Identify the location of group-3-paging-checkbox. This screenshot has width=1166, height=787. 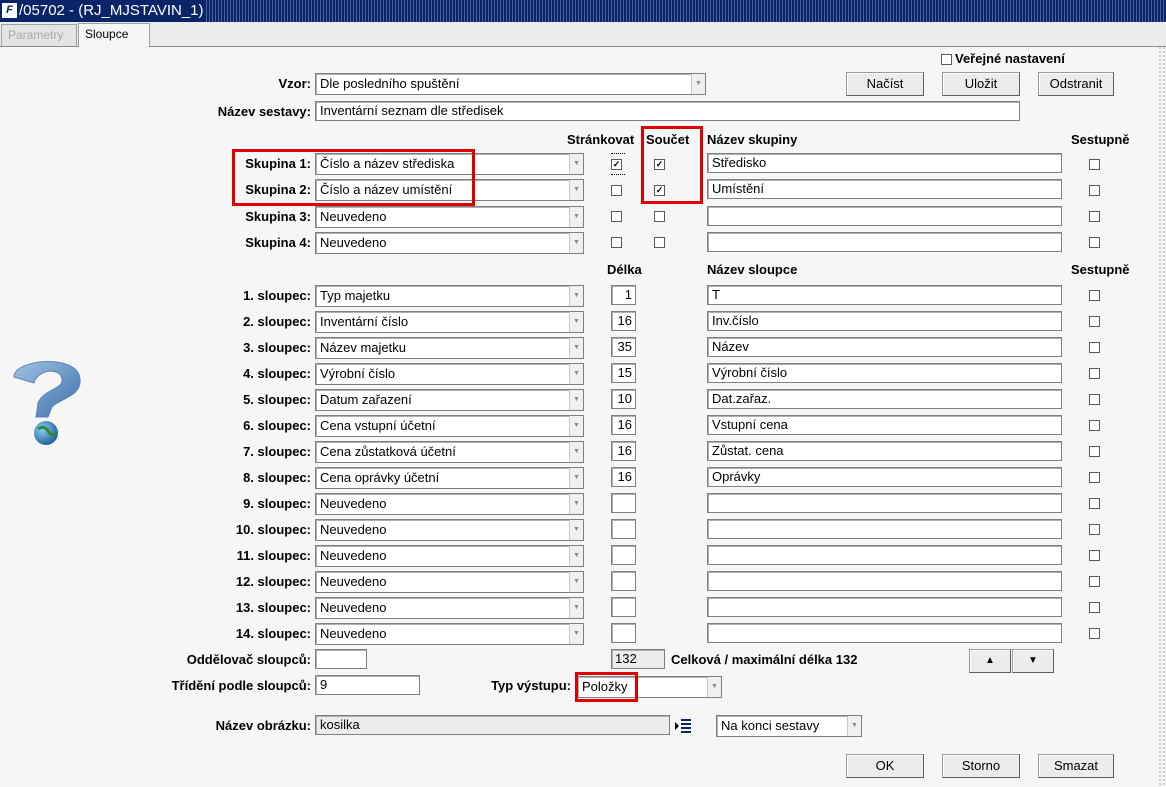
(616, 216).